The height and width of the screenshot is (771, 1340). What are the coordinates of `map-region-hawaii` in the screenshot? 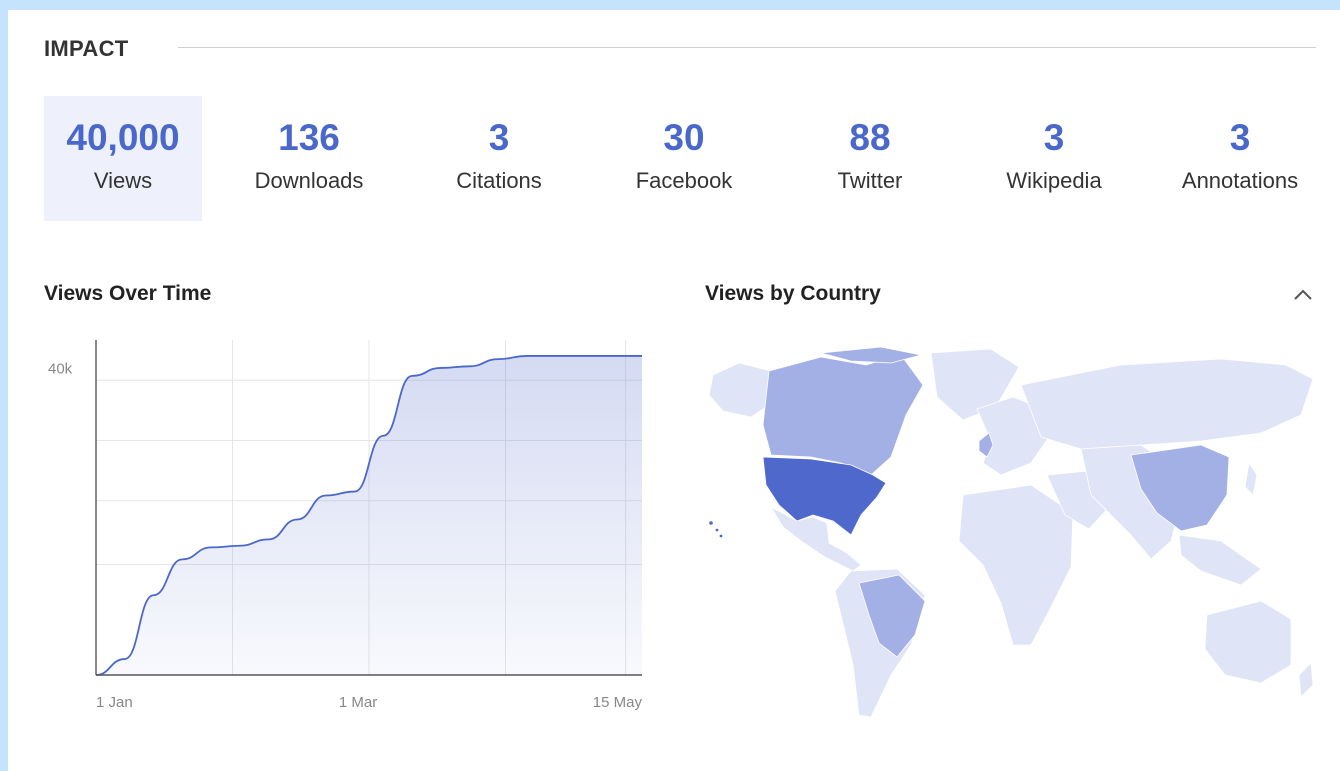 It's located at (711, 523).